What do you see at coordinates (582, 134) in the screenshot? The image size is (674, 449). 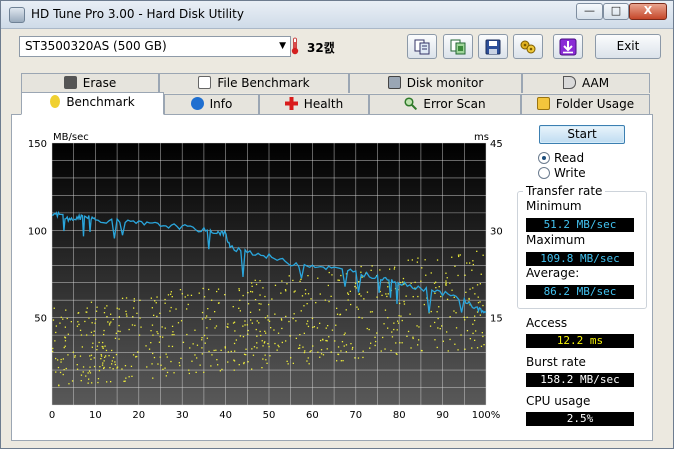 I see `start-button: Start` at bounding box center [582, 134].